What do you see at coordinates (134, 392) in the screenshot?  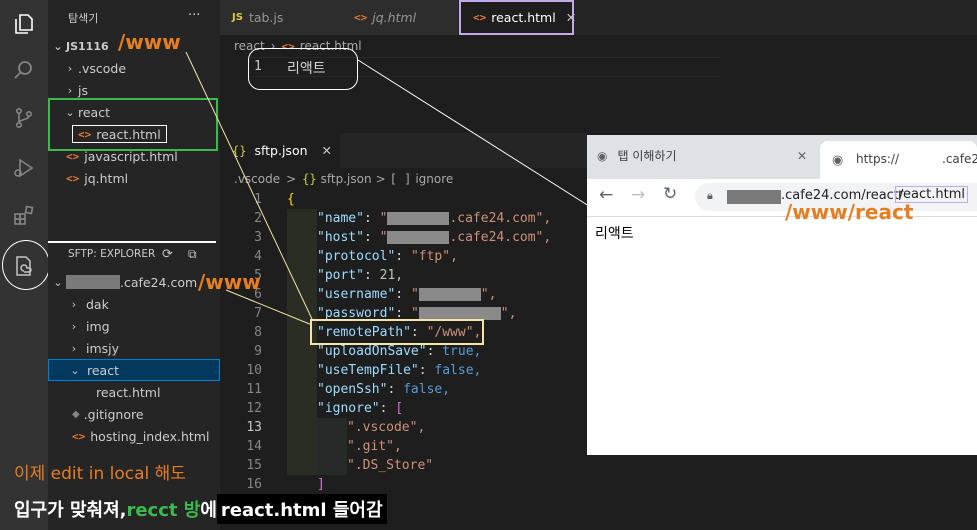 I see `sftp-item-react-html: react.html` at bounding box center [134, 392].